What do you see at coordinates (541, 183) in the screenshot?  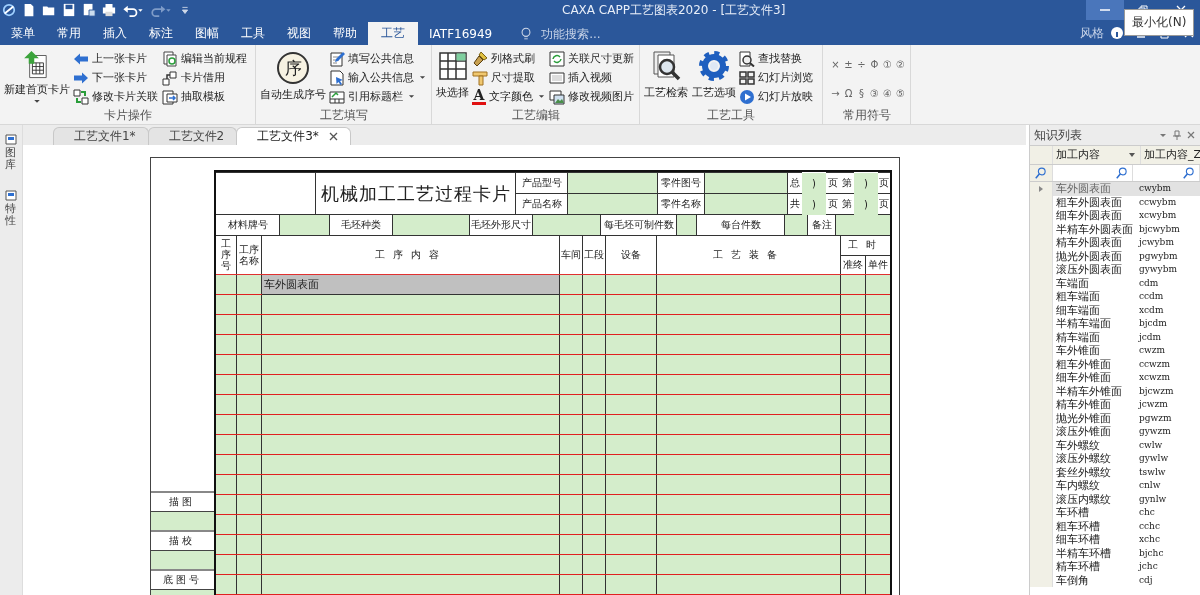 I see `card-label: 产品型号` at bounding box center [541, 183].